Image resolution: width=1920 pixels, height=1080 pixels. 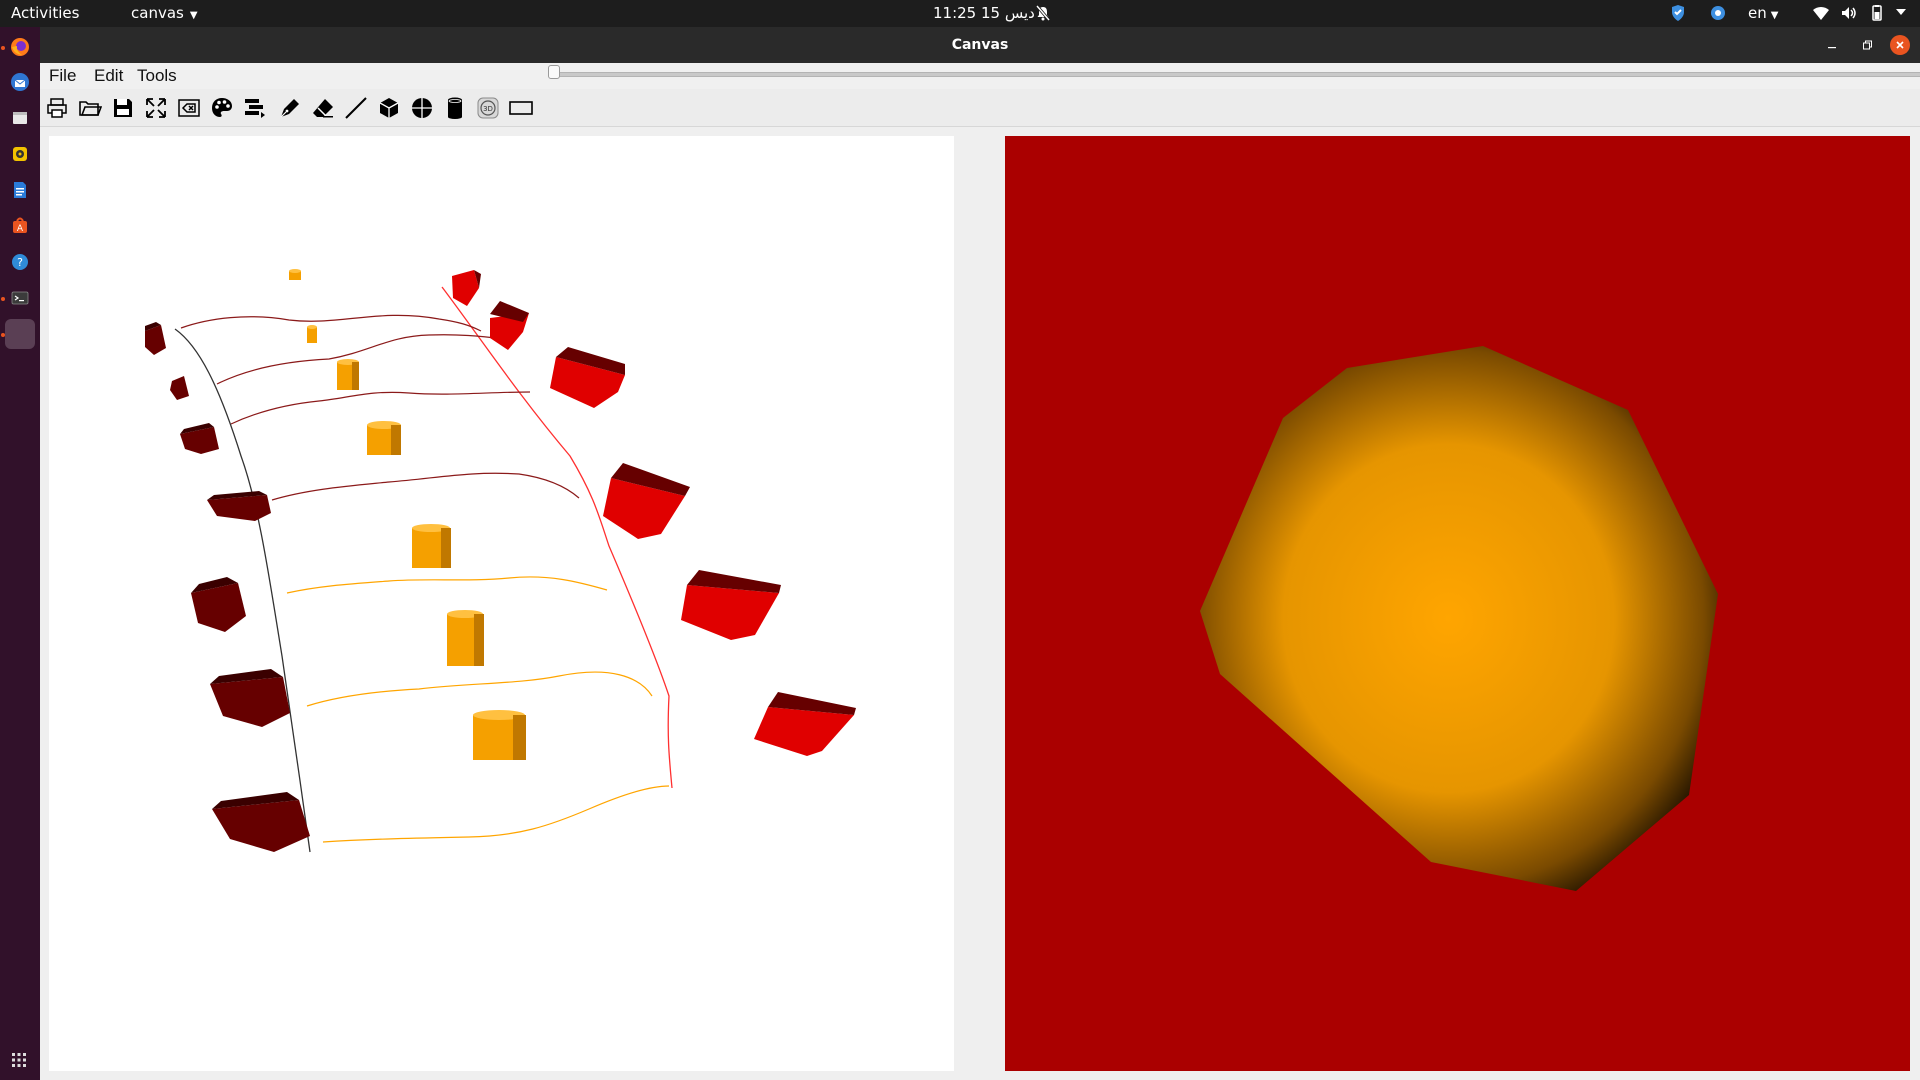 I want to click on rectangle-icon, so click(x=521, y=108).